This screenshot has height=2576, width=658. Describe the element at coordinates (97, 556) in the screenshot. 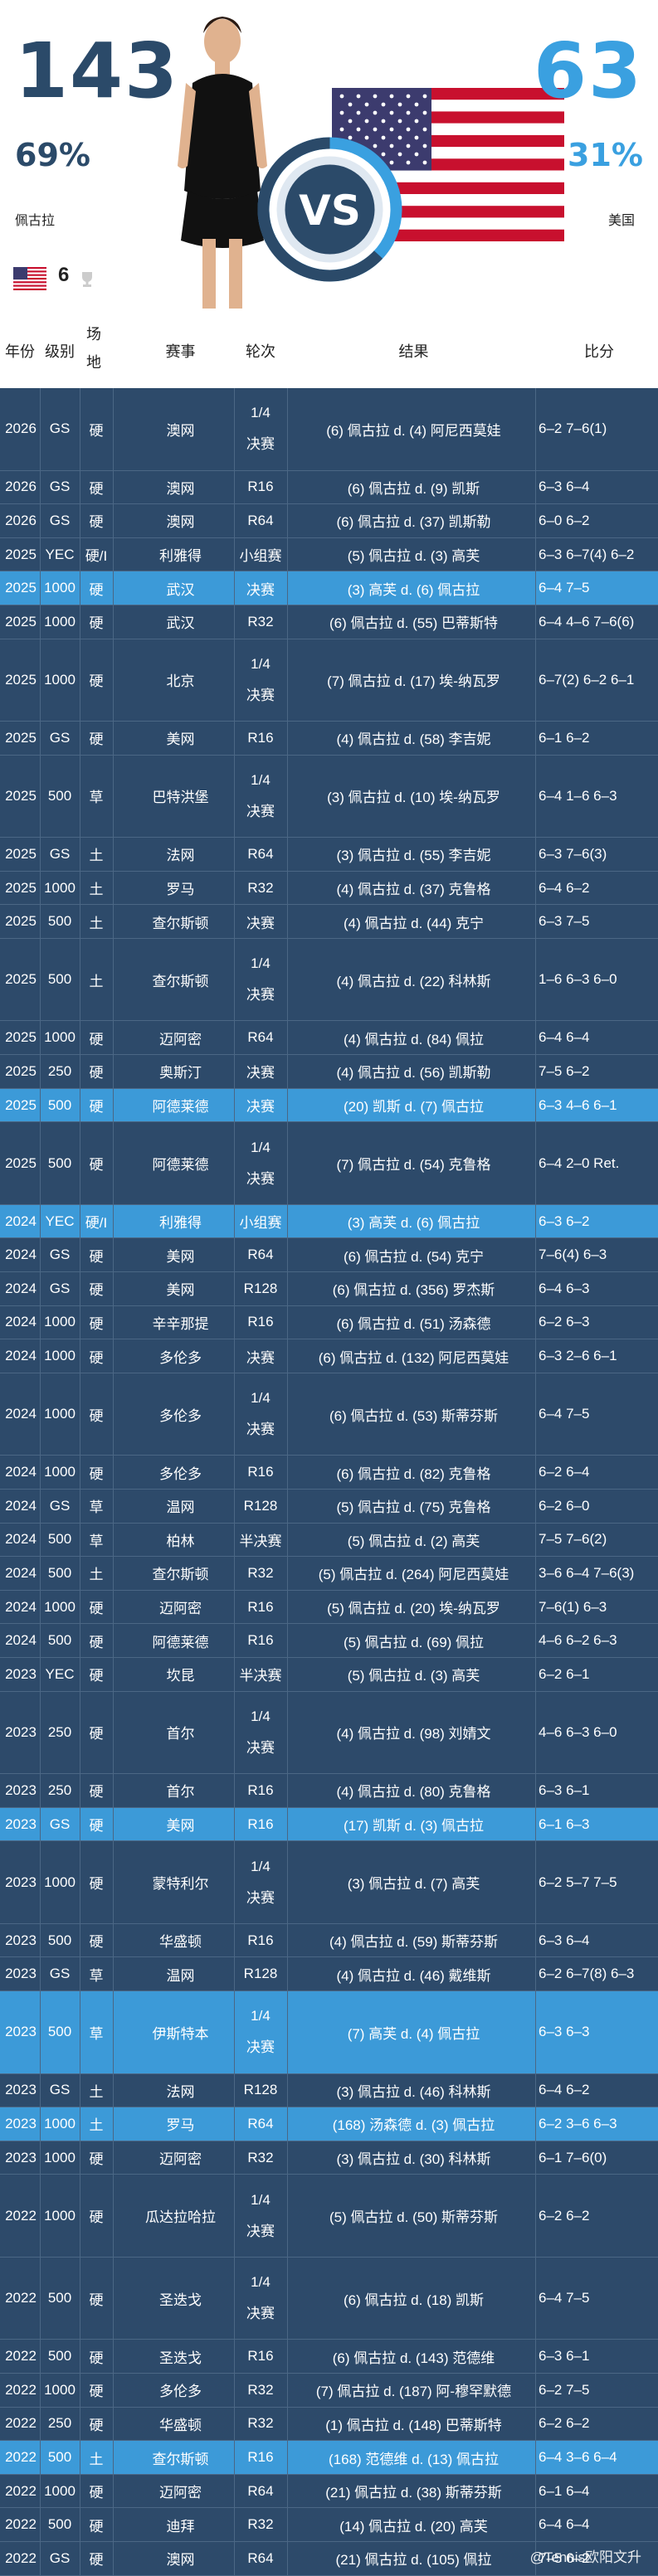

I see `row-surface: 硬/I` at that location.